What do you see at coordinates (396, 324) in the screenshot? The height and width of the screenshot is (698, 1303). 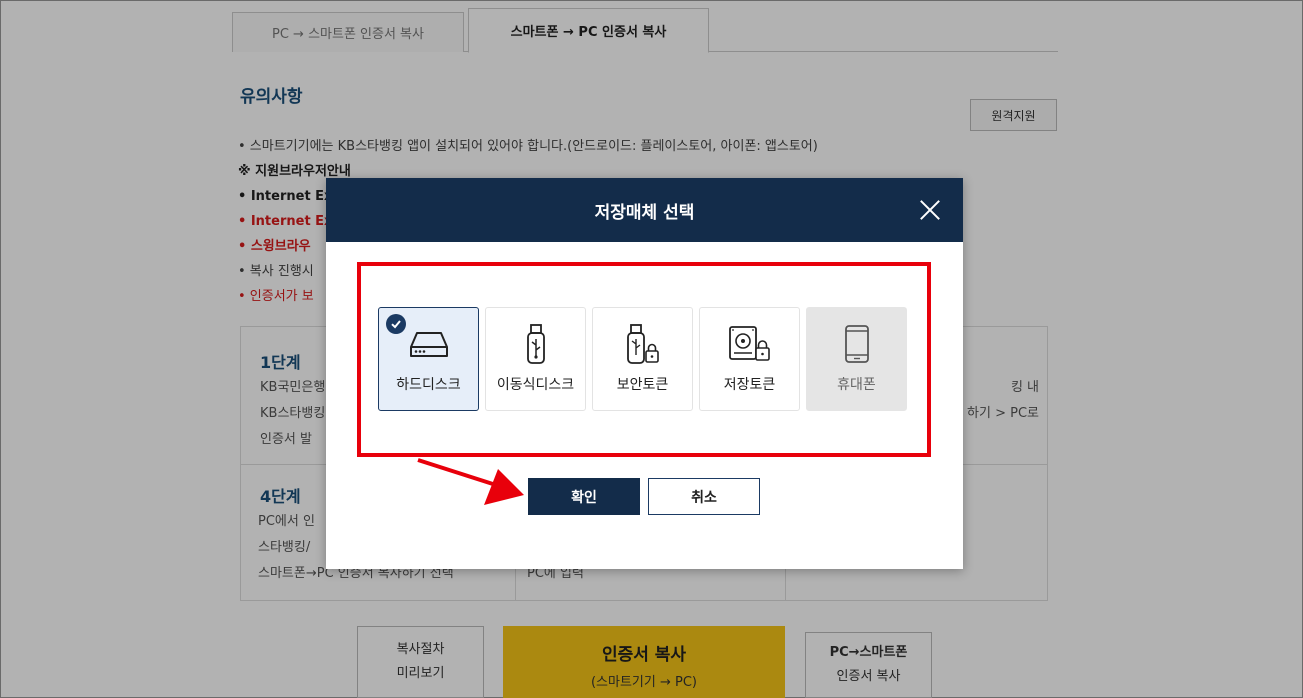 I see `check-icon` at bounding box center [396, 324].